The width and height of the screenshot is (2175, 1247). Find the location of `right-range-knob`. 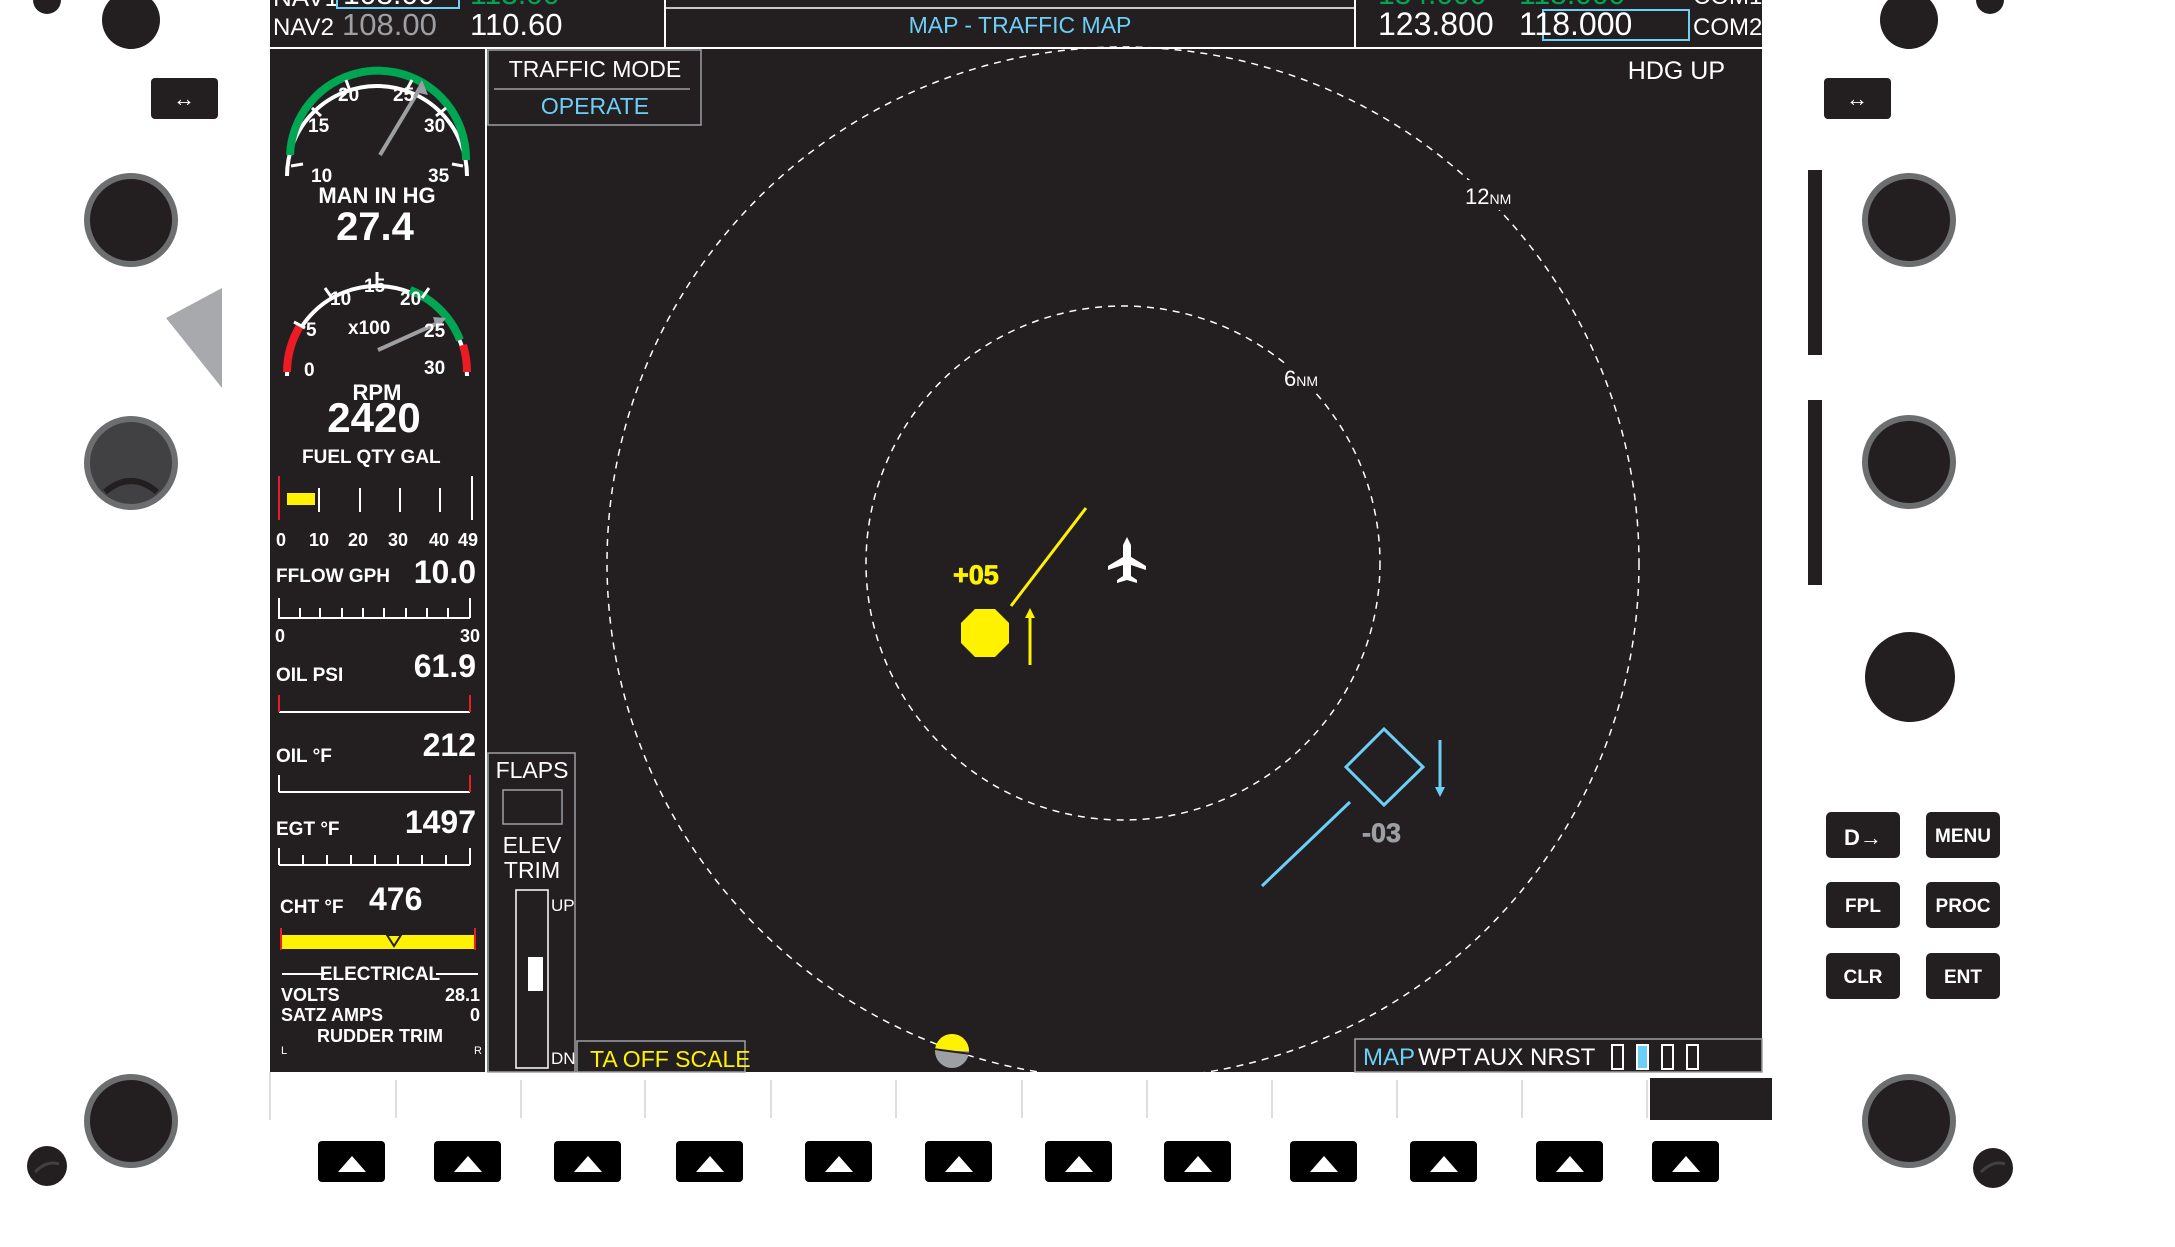

right-range-knob is located at coordinates (1909, 220).